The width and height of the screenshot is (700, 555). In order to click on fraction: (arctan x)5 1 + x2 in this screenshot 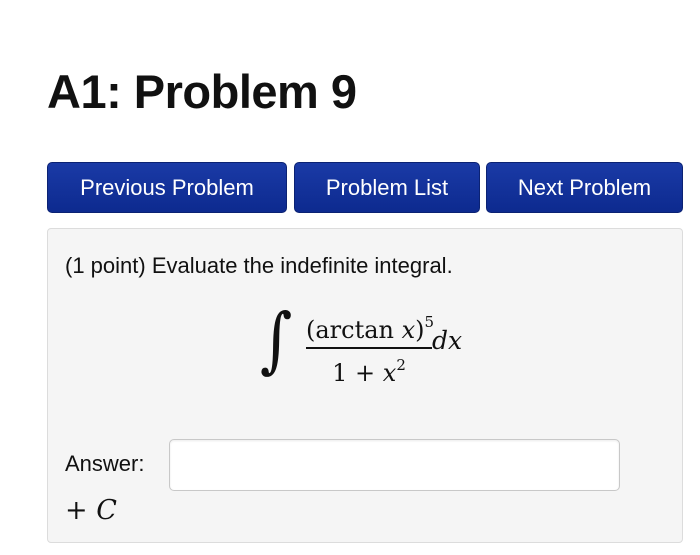, I will do `click(370, 347)`.